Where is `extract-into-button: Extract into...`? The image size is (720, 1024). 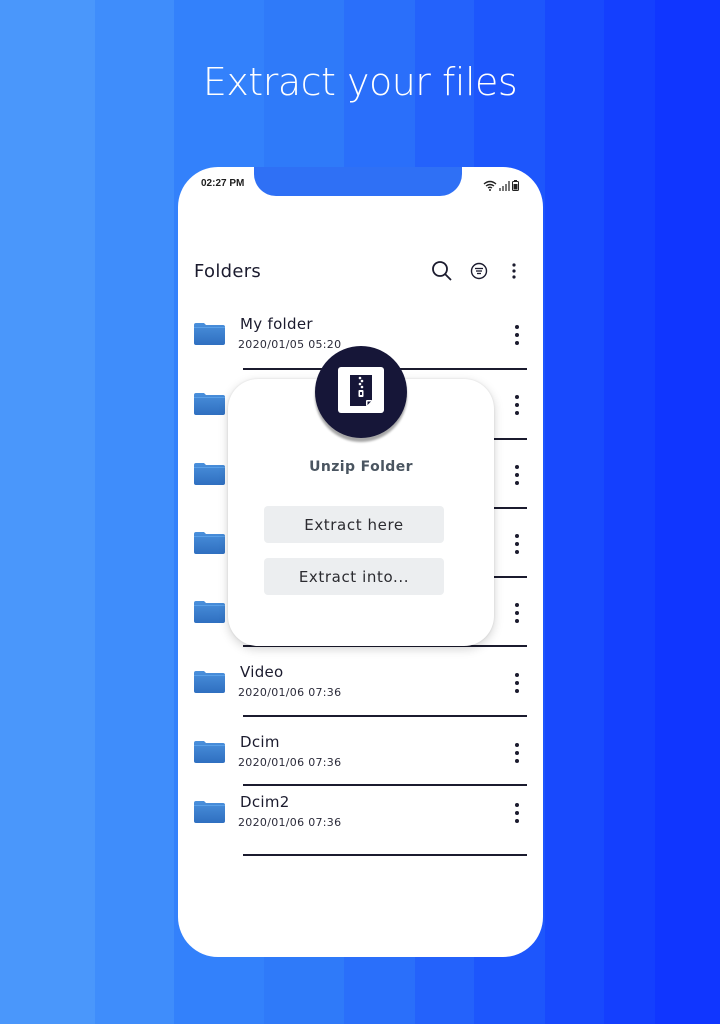 extract-into-button: Extract into... is located at coordinates (354, 576).